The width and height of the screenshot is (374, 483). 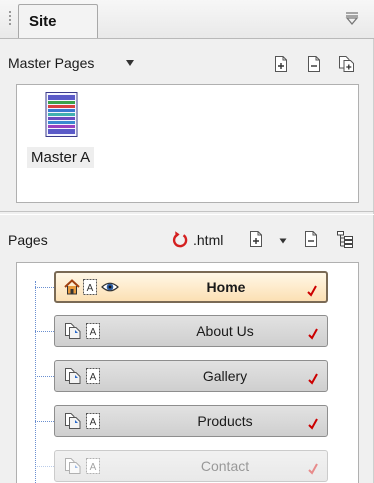 What do you see at coordinates (28, 240) in the screenshot?
I see `pages-label: Pages` at bounding box center [28, 240].